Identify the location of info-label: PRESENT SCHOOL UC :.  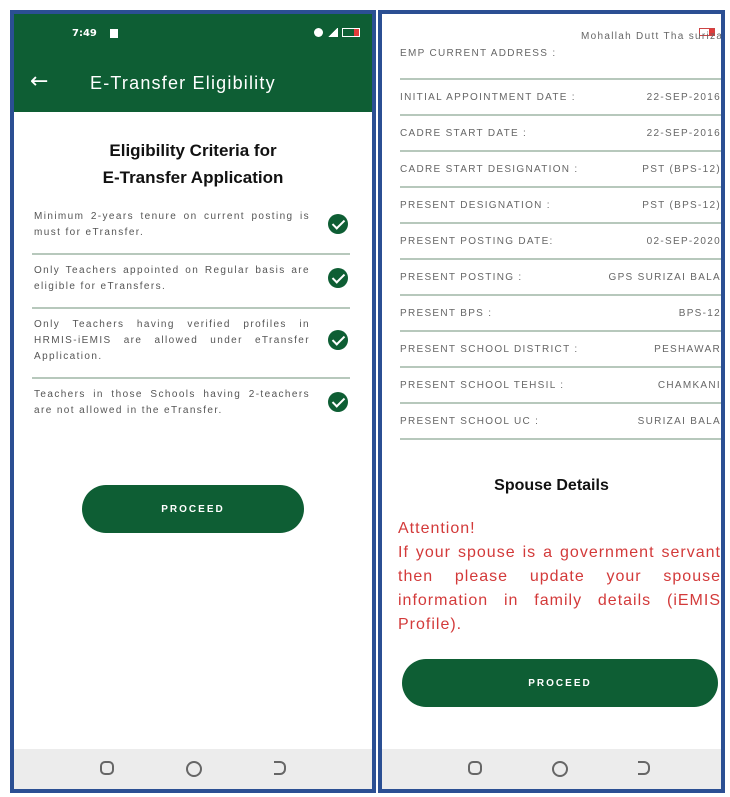
(470, 421).